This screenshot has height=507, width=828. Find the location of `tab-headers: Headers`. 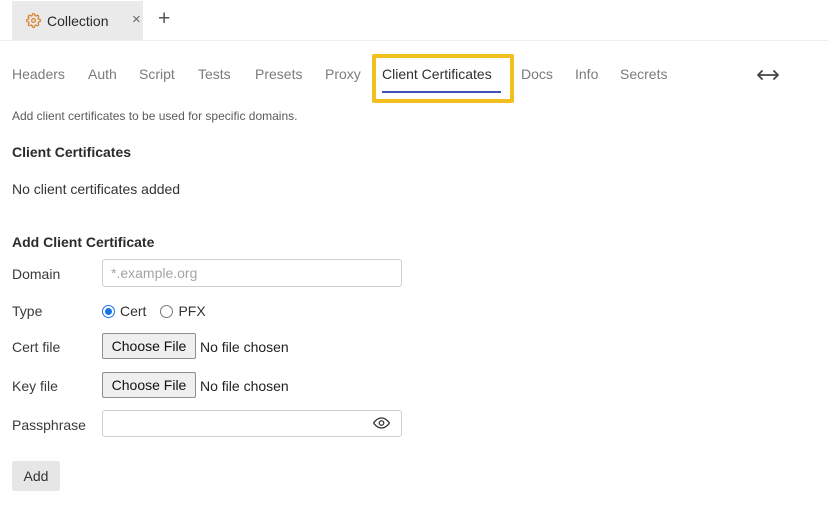

tab-headers: Headers is located at coordinates (38, 74).